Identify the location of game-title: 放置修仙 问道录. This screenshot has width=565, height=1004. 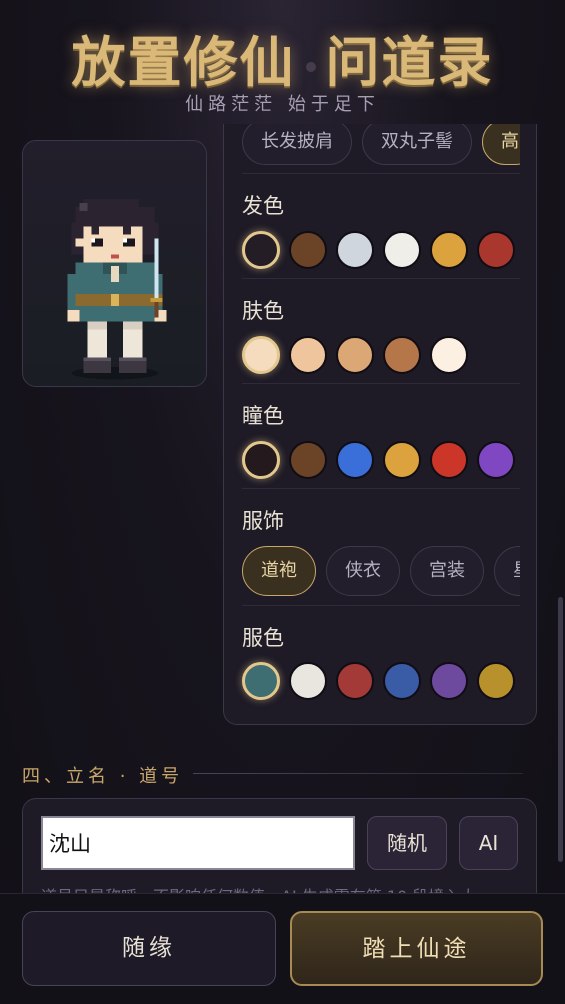
(282, 57).